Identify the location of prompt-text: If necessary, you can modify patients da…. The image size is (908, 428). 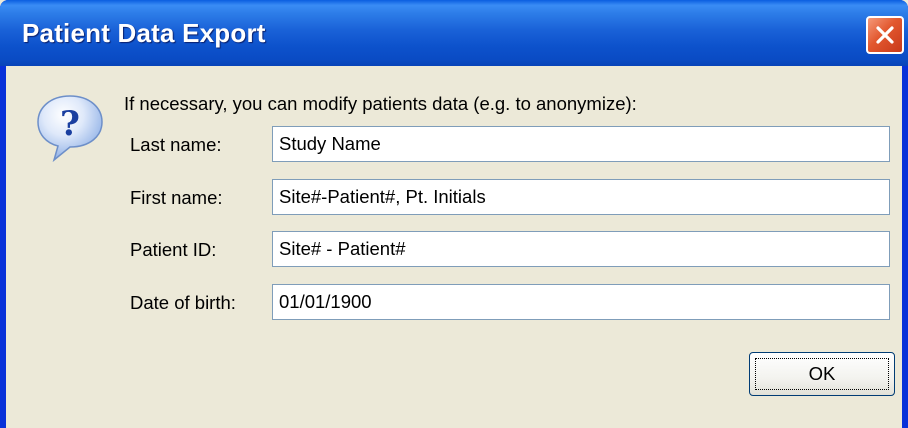
(380, 103).